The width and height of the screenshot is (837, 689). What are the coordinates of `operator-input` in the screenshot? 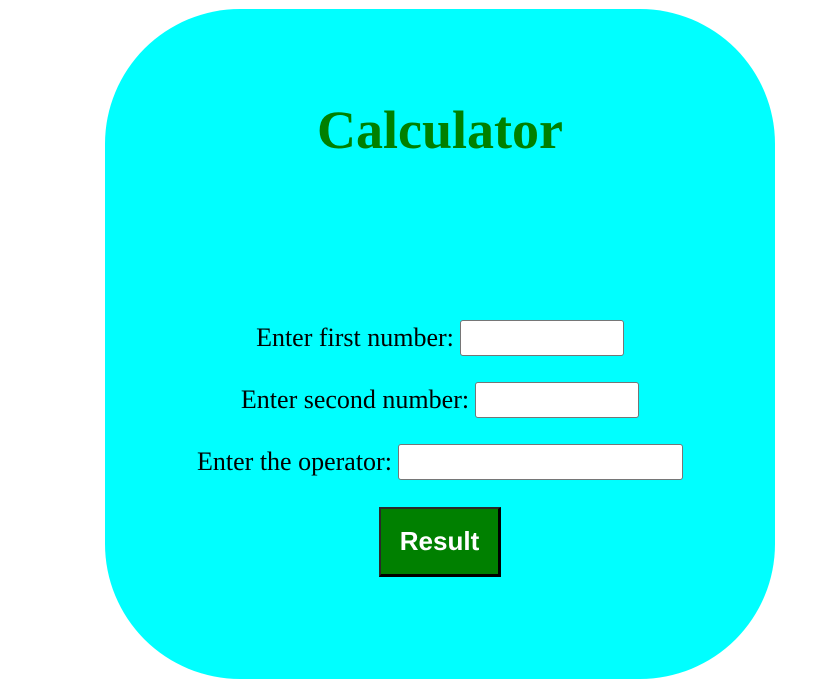 It's located at (540, 462).